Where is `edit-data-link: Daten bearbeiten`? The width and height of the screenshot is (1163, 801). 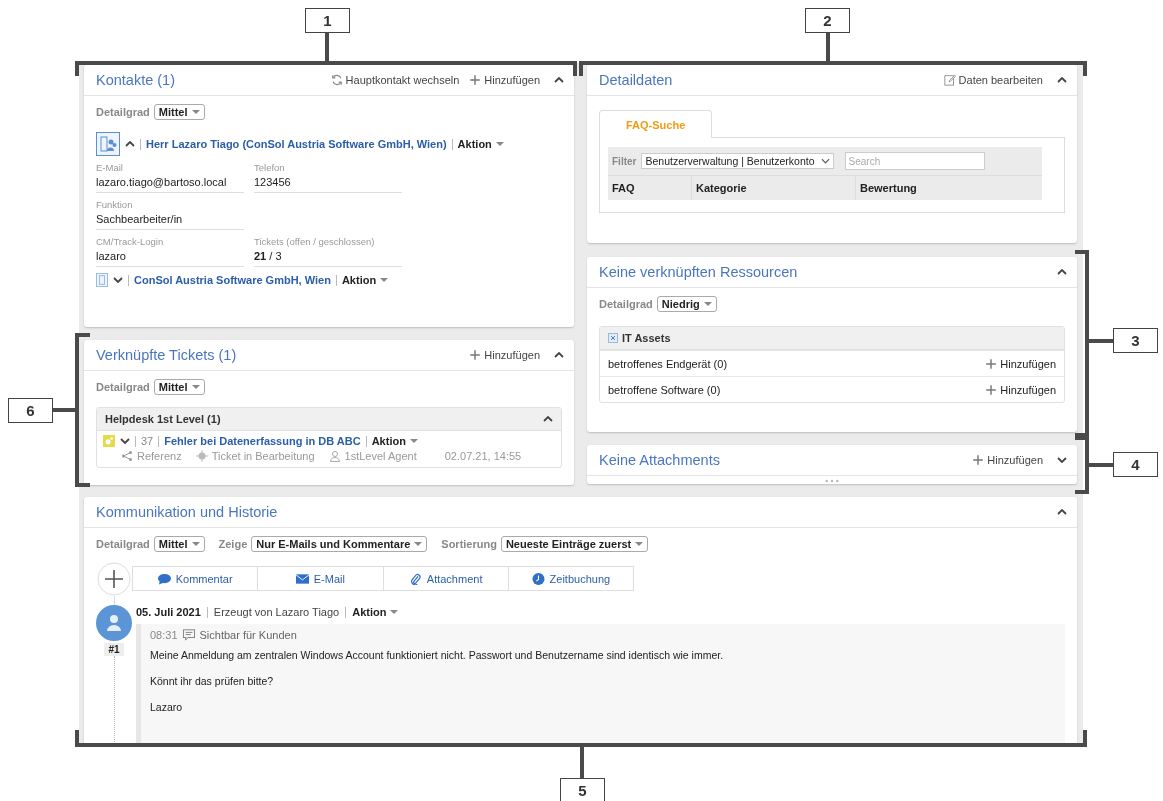 edit-data-link: Daten bearbeiten is located at coordinates (993, 80).